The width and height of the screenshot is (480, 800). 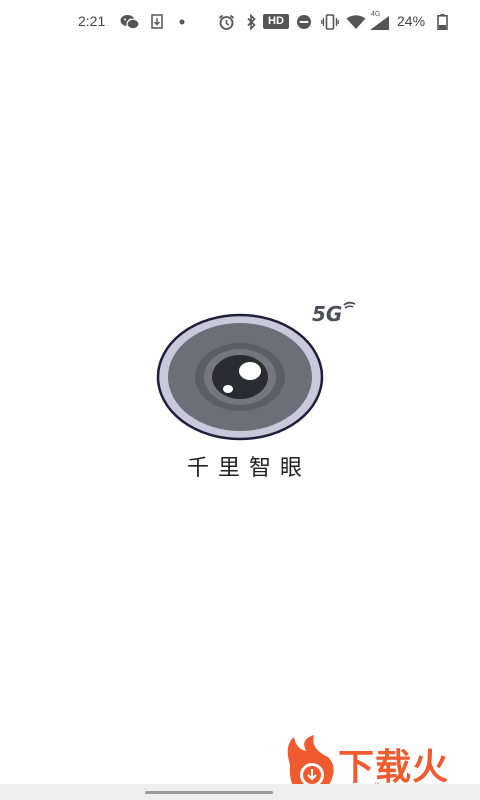 I want to click on alarm-icon, so click(x=226, y=22).